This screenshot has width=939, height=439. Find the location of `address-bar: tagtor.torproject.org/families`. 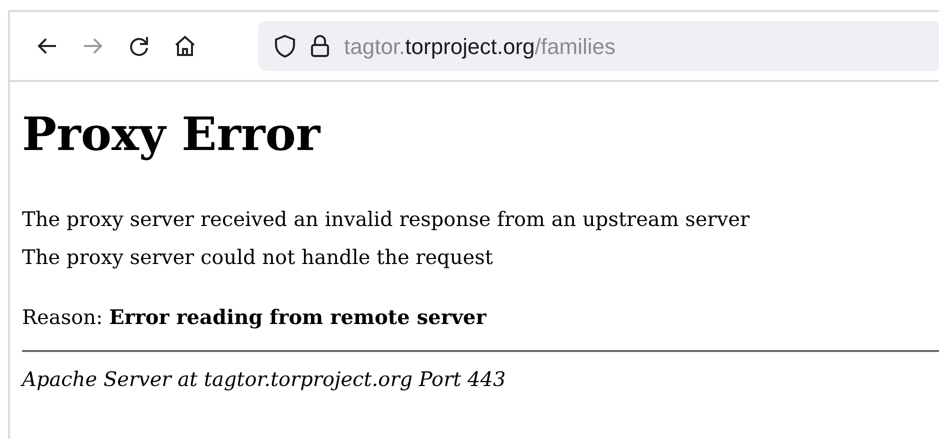

address-bar: tagtor.torproject.org/families is located at coordinates (598, 46).